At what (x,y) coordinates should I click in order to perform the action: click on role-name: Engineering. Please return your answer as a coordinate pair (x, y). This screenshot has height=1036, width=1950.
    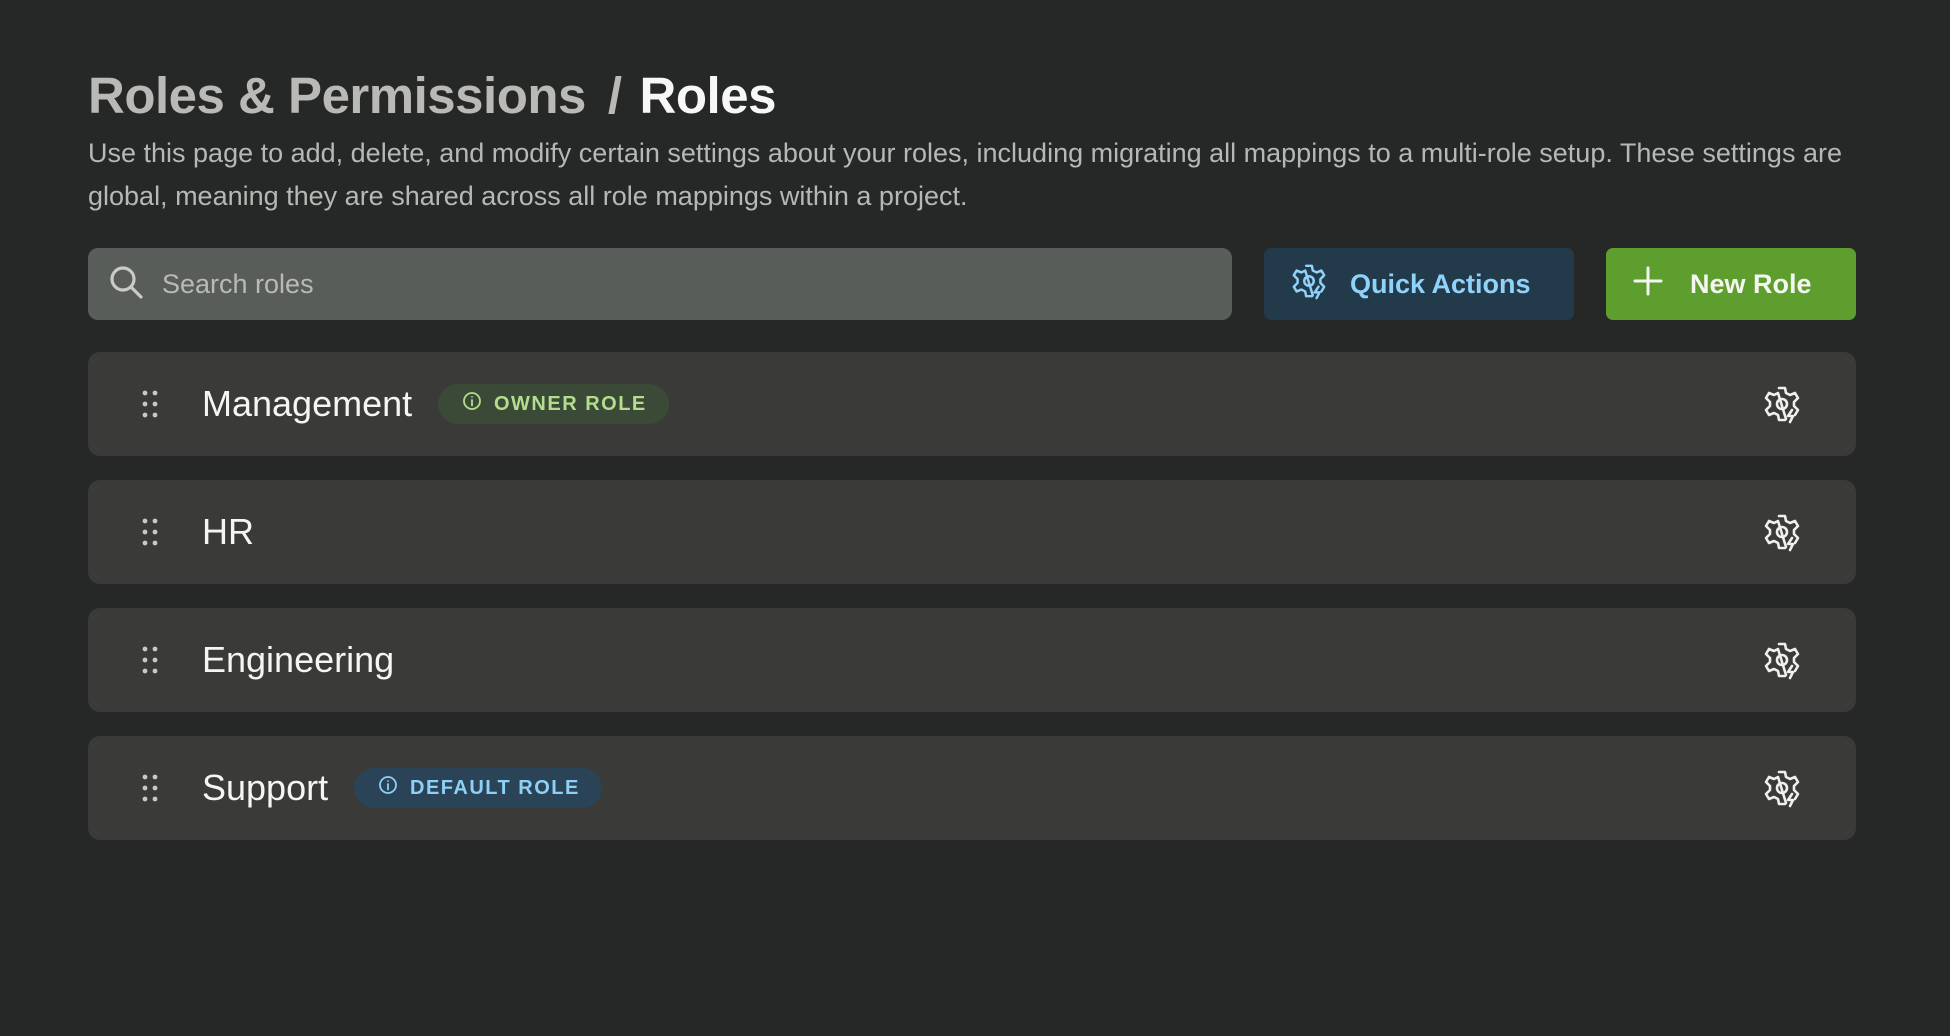
    Looking at the image, I should click on (298, 659).